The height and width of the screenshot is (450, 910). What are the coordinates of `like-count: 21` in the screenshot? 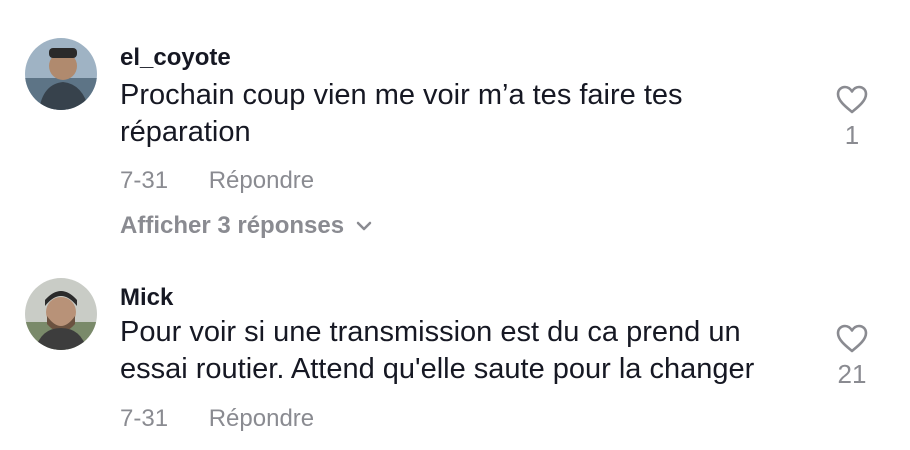 It's located at (852, 374).